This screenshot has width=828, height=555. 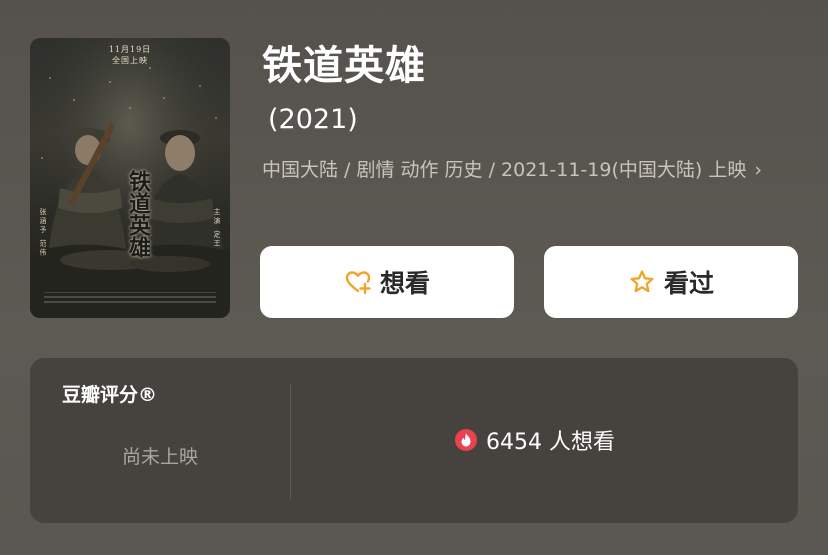 I want to click on poster-fine-print, so click(x=130, y=297).